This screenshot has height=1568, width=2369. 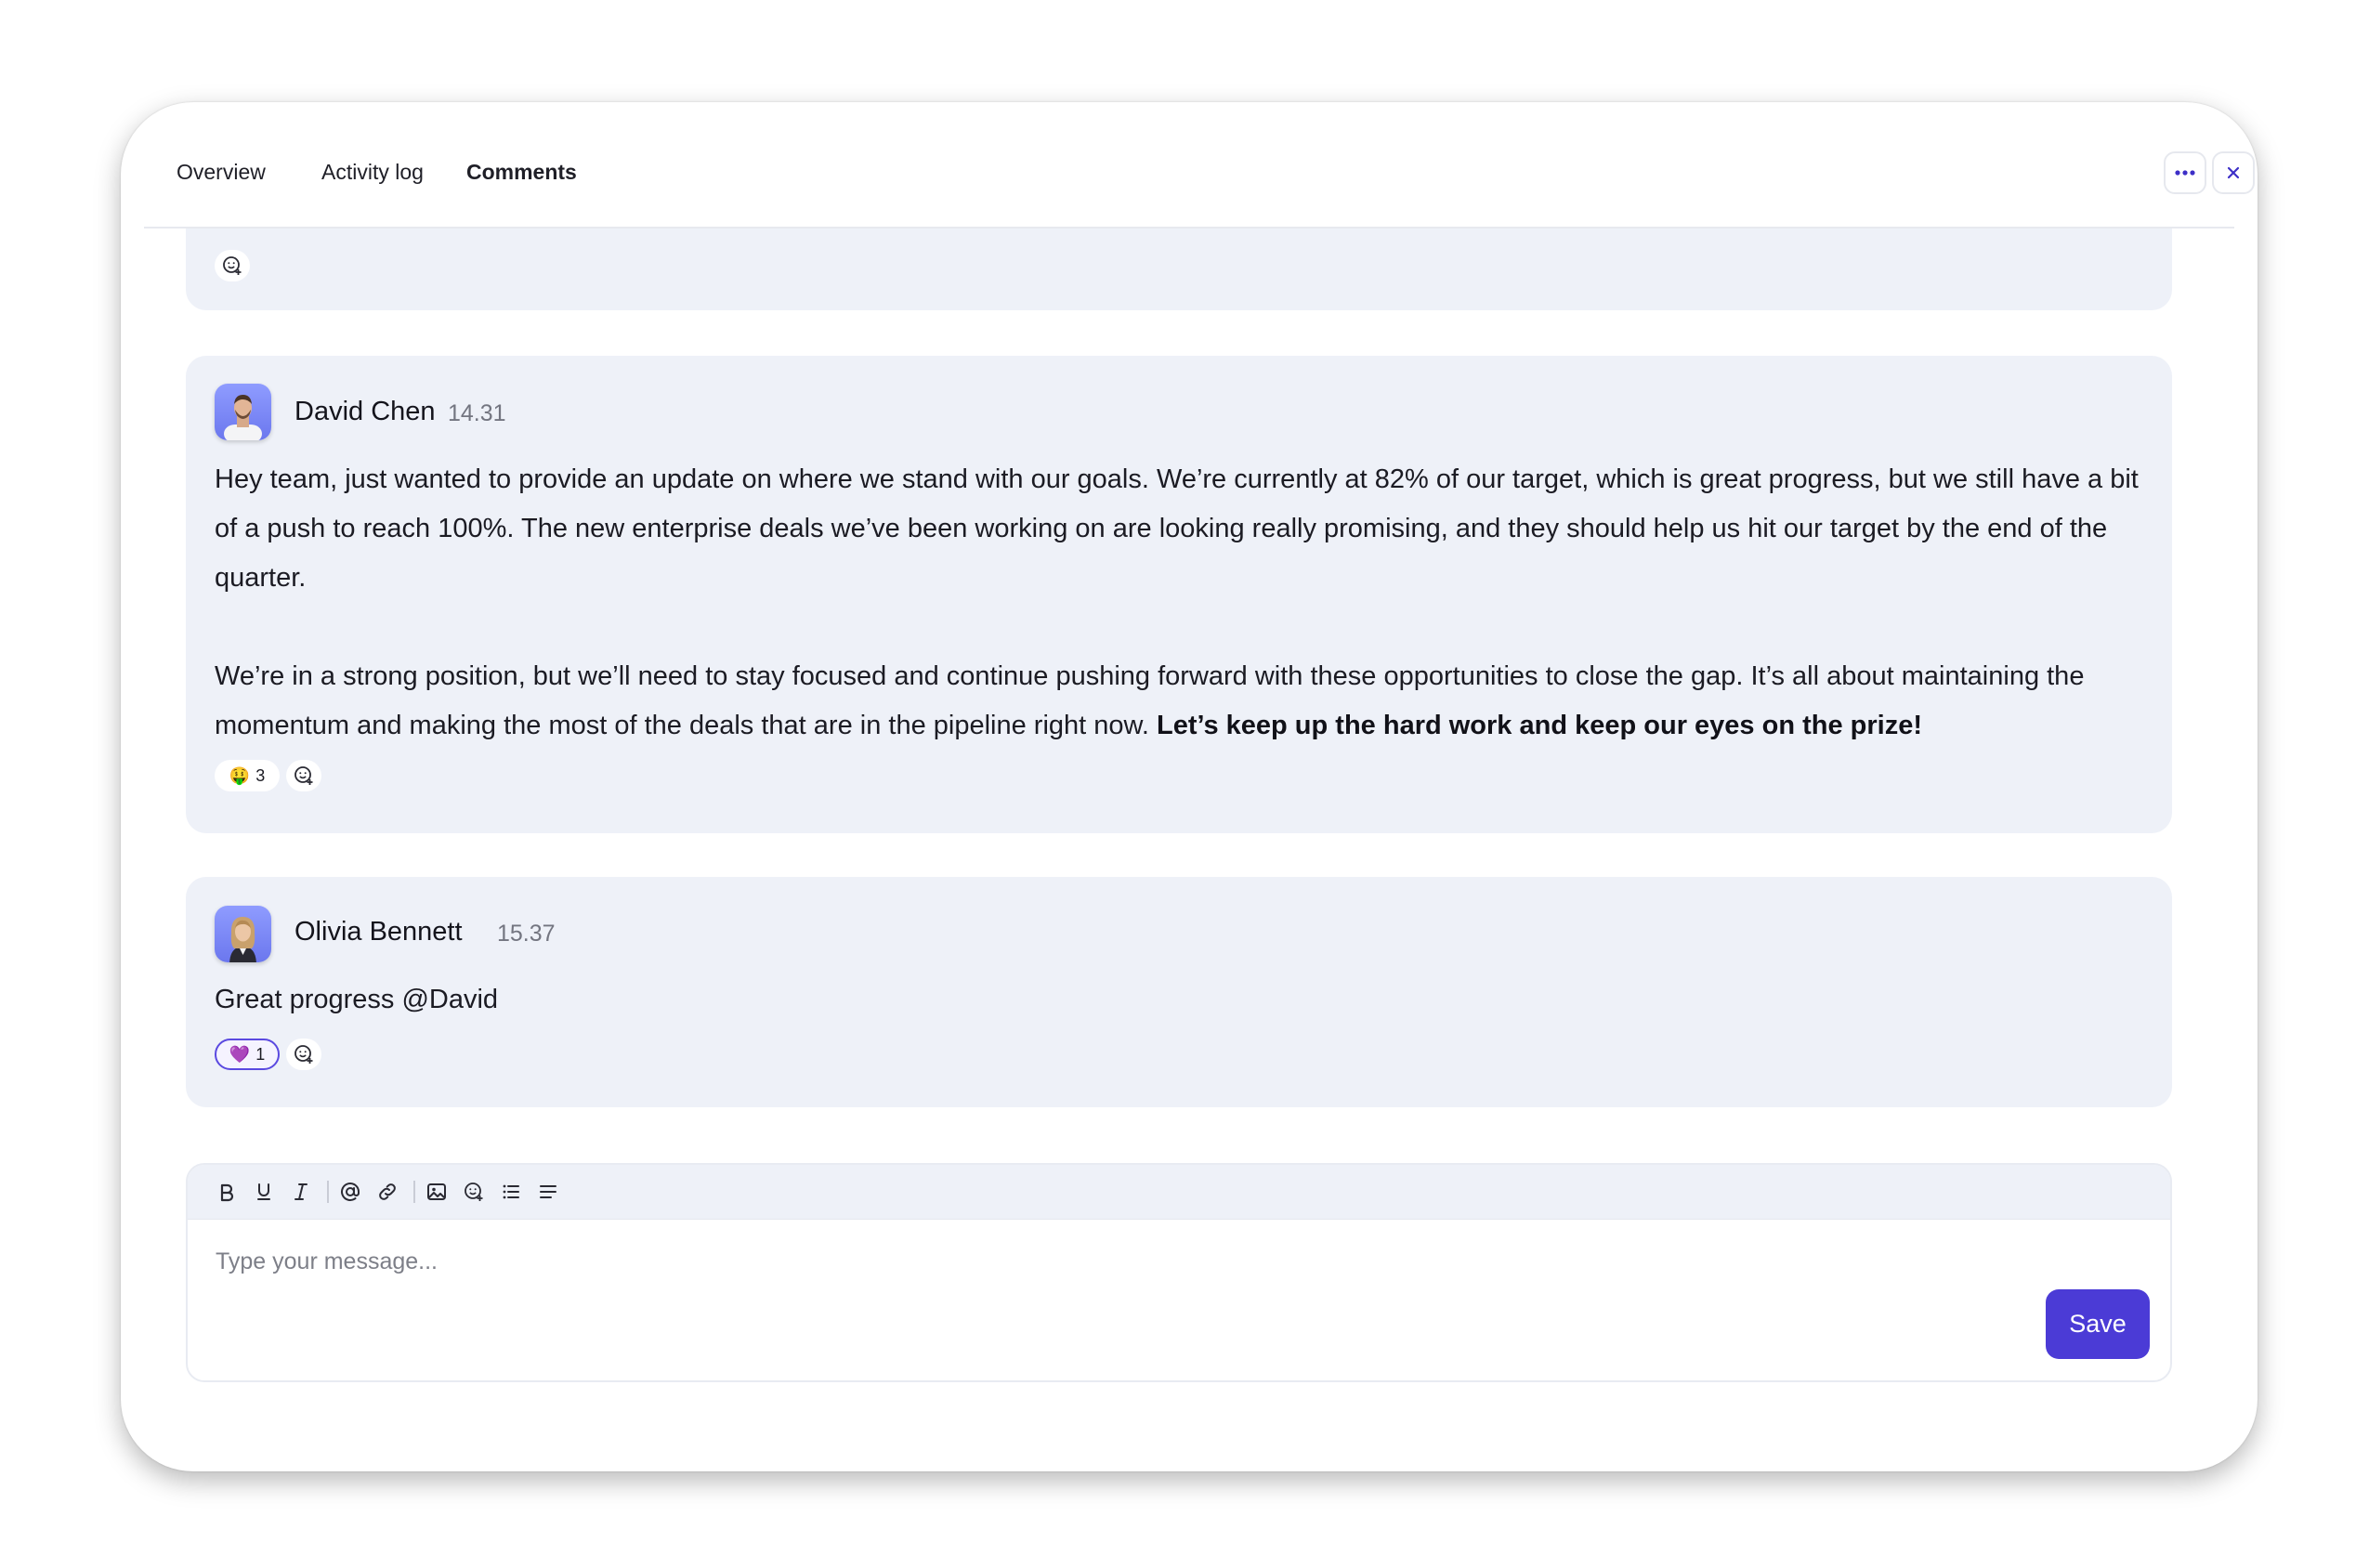 I want to click on tab-activity-log: Activity log, so click(x=372, y=172).